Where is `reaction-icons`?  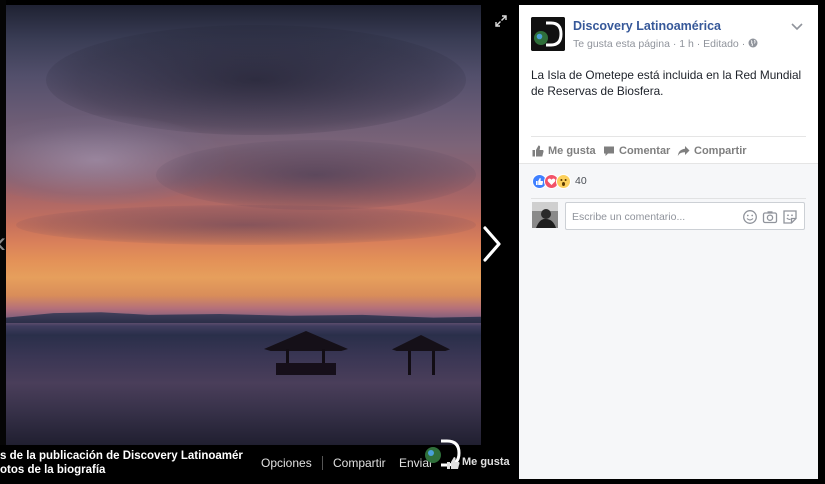
reaction-icons is located at coordinates (554, 182).